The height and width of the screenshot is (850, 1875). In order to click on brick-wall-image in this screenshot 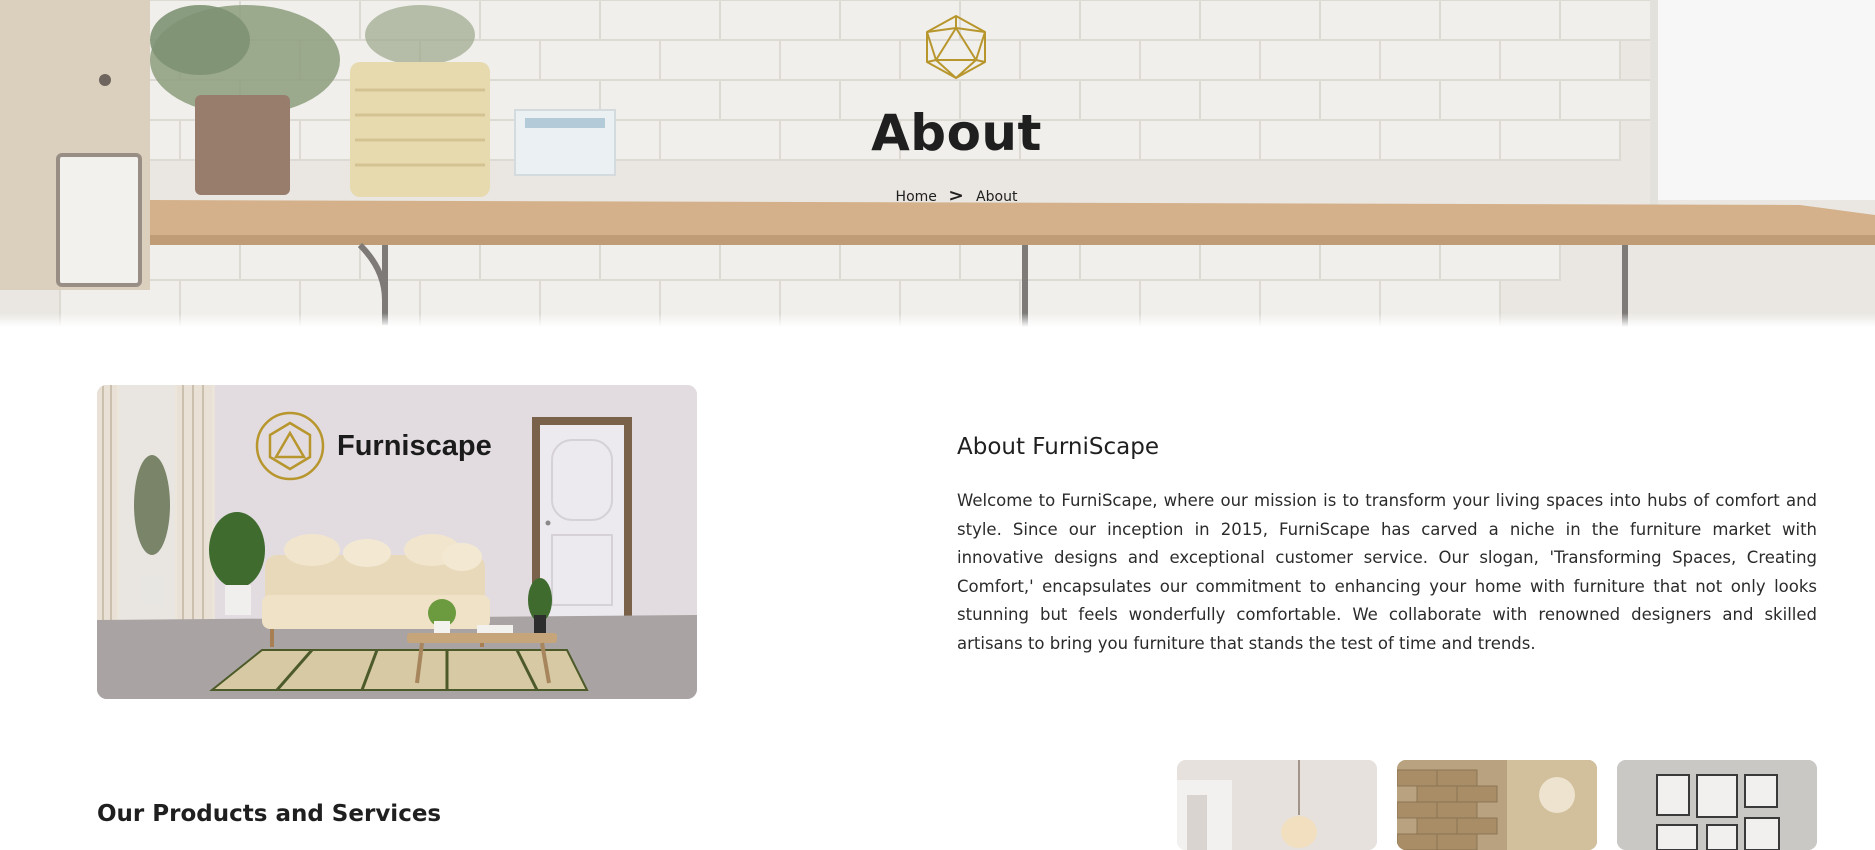, I will do `click(1497, 805)`.